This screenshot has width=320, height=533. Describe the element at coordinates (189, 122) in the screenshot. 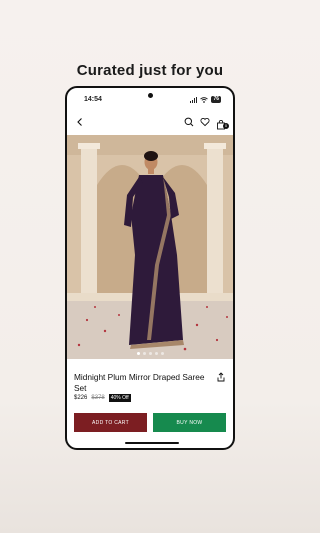

I see `search-icon` at that location.